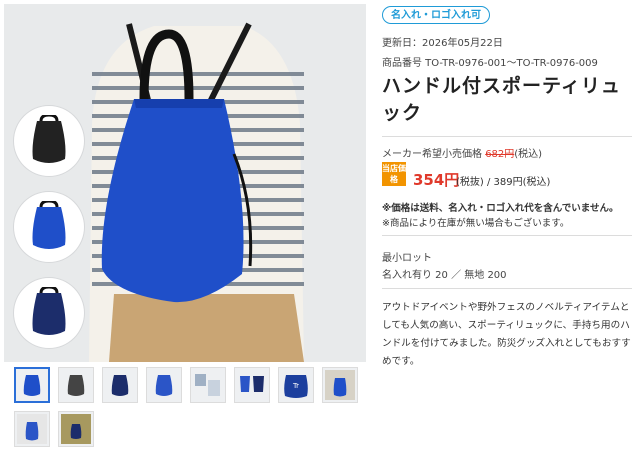 The width and height of the screenshot is (640, 457). I want to click on stock-note: ※商品により在庫が無い場合もございます。, so click(476, 223).